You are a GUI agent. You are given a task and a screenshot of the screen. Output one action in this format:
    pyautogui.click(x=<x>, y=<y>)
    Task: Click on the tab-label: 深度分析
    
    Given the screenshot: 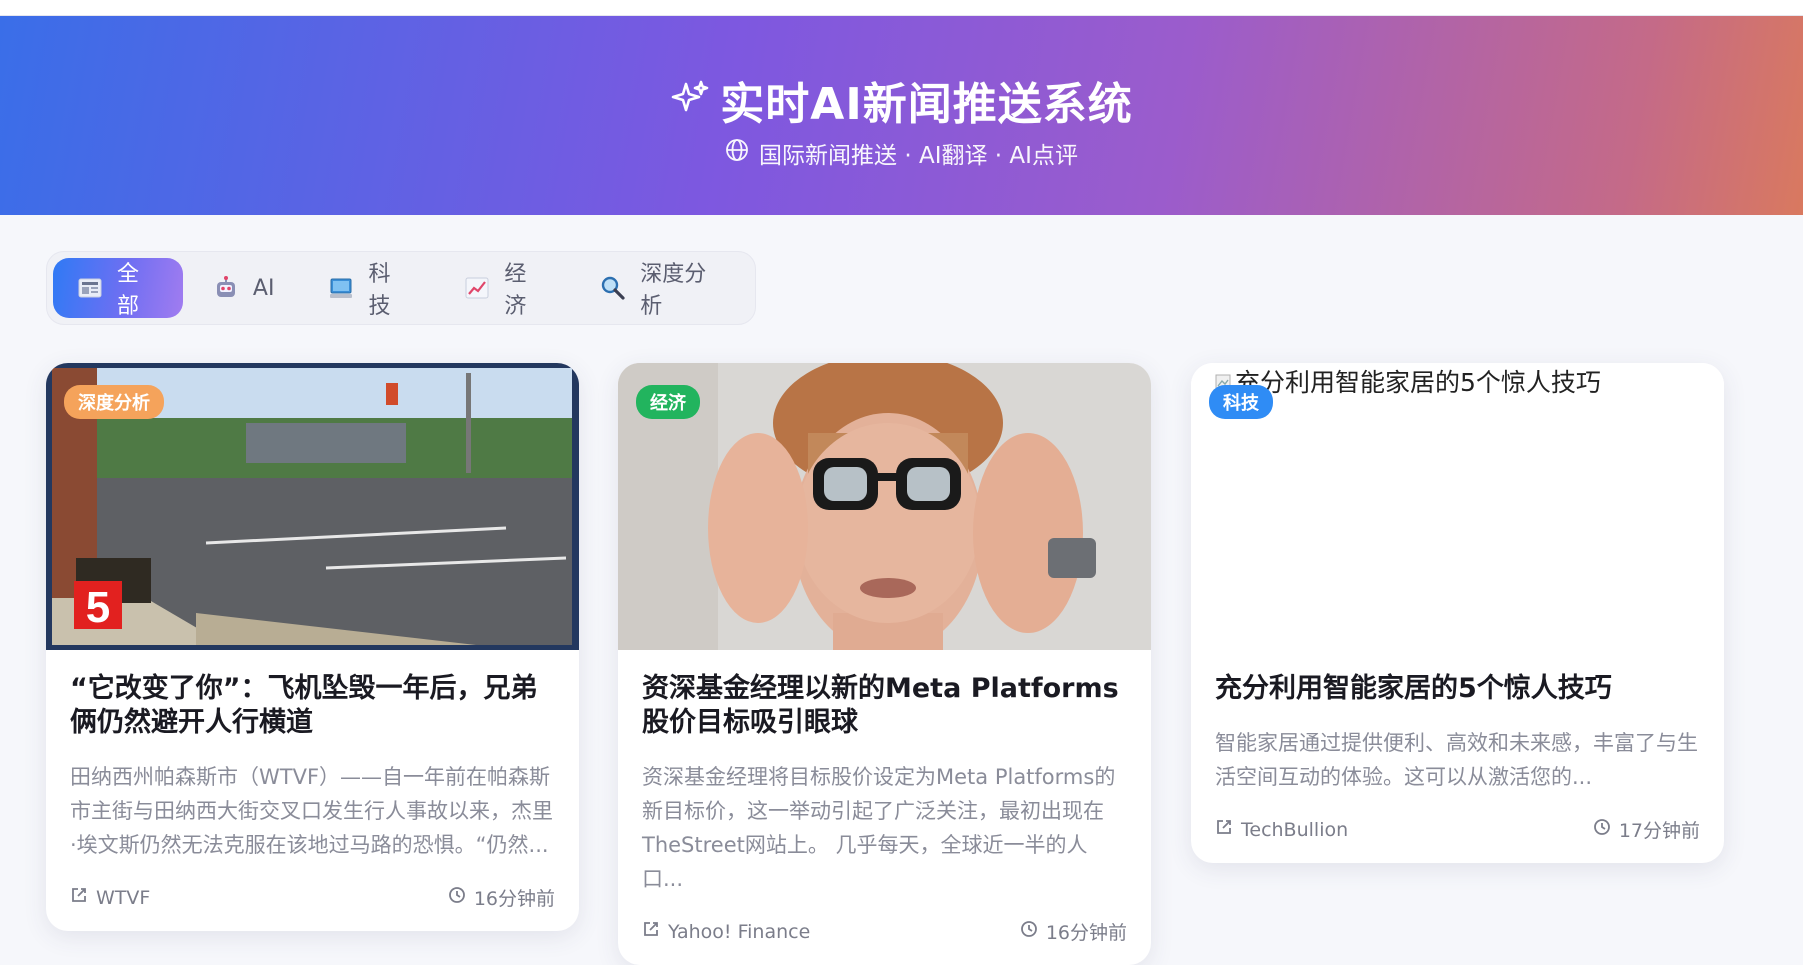 What is the action you would take?
    pyautogui.click(x=673, y=290)
    